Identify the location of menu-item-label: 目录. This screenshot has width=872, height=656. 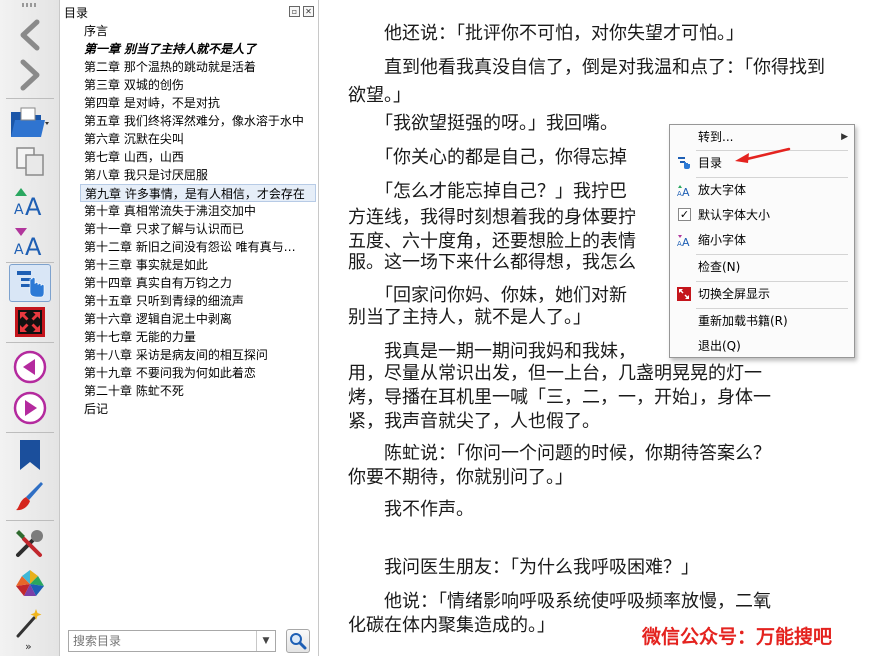
(710, 163).